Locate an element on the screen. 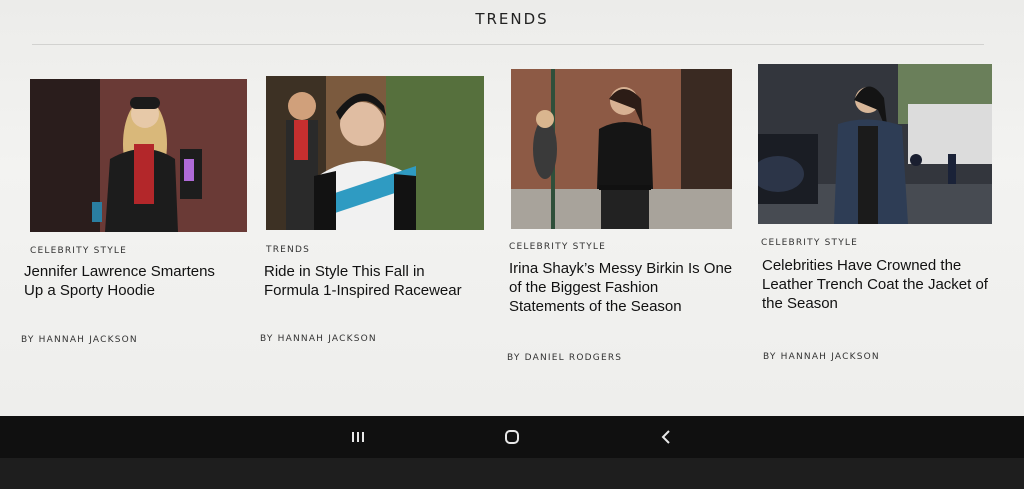 This screenshot has width=1024, height=489. article-category: TRENDS is located at coordinates (288, 250).